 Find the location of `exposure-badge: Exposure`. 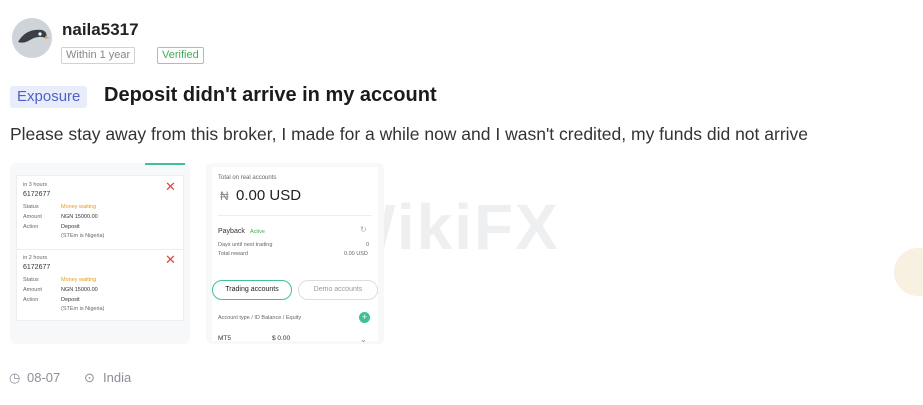

exposure-badge: Exposure is located at coordinates (49, 97).